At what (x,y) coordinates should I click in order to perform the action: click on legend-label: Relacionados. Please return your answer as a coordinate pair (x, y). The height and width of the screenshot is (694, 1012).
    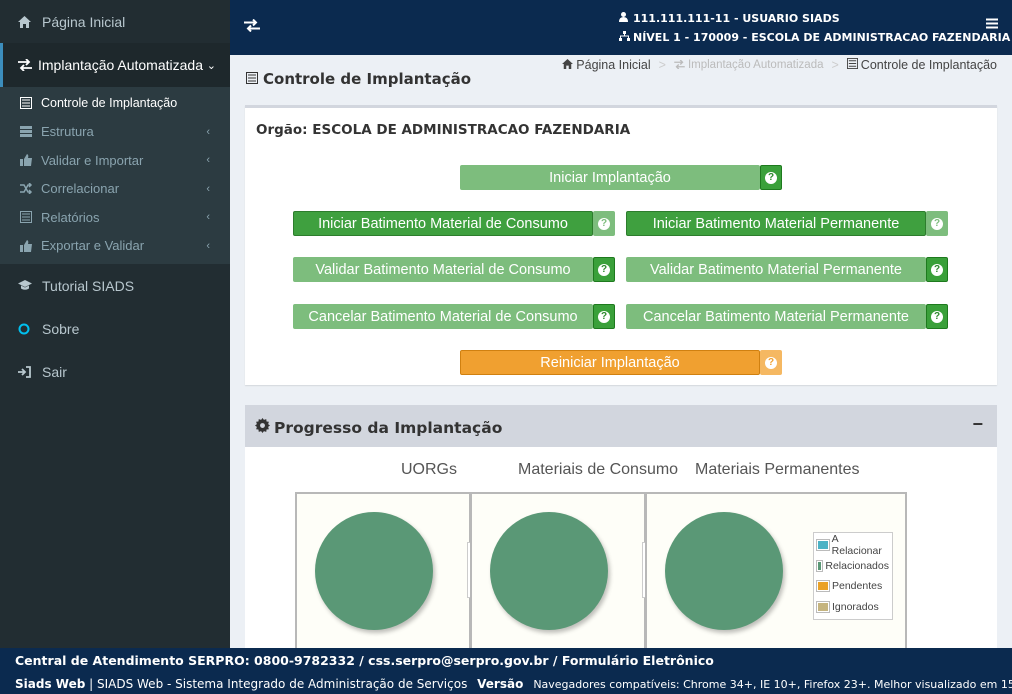
    Looking at the image, I should click on (857, 565).